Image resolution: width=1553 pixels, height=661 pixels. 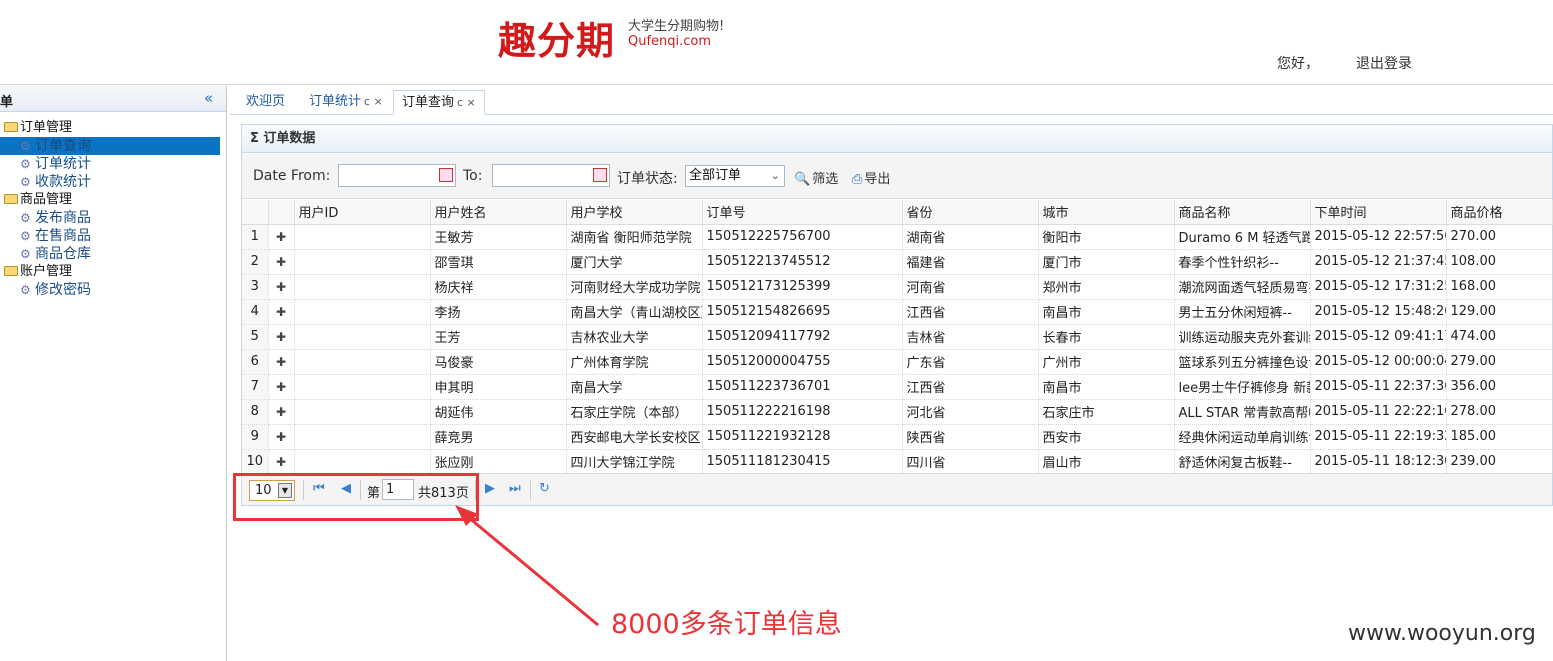 I want to click on sidebar-item-order-stats: ⚙ 订单统计, so click(x=113, y=164).